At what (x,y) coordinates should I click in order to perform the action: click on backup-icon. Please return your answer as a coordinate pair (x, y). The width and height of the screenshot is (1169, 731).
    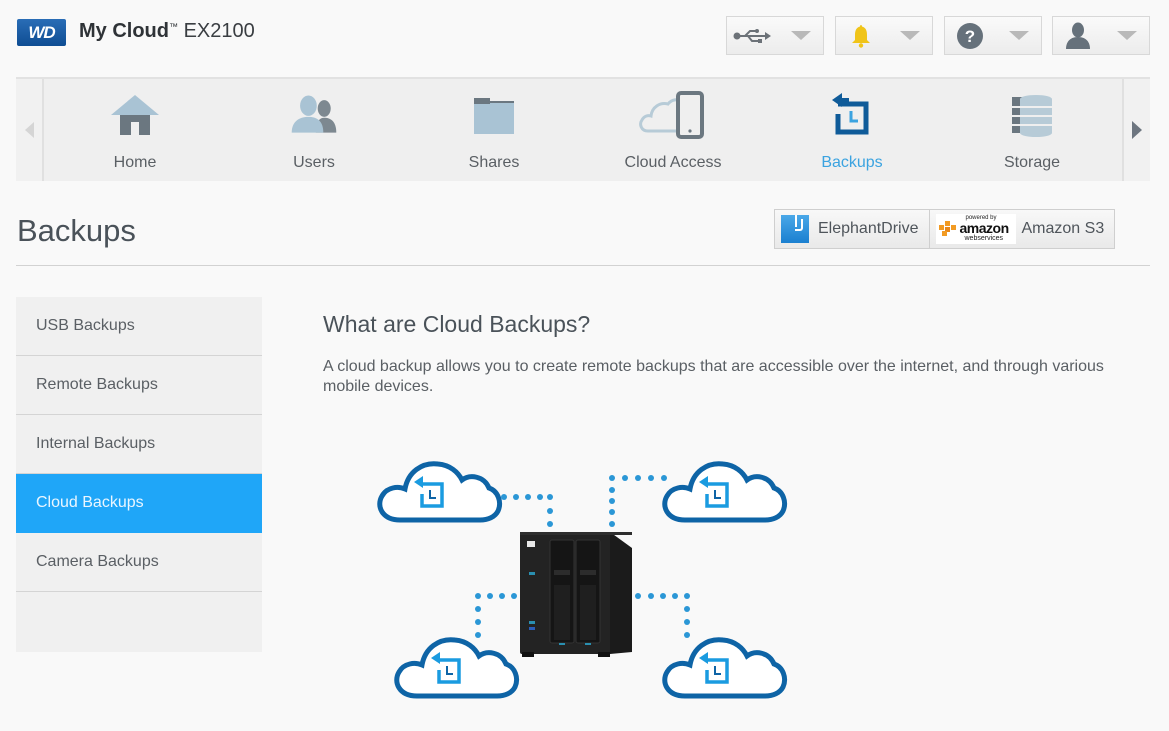
    Looking at the image, I should click on (852, 115).